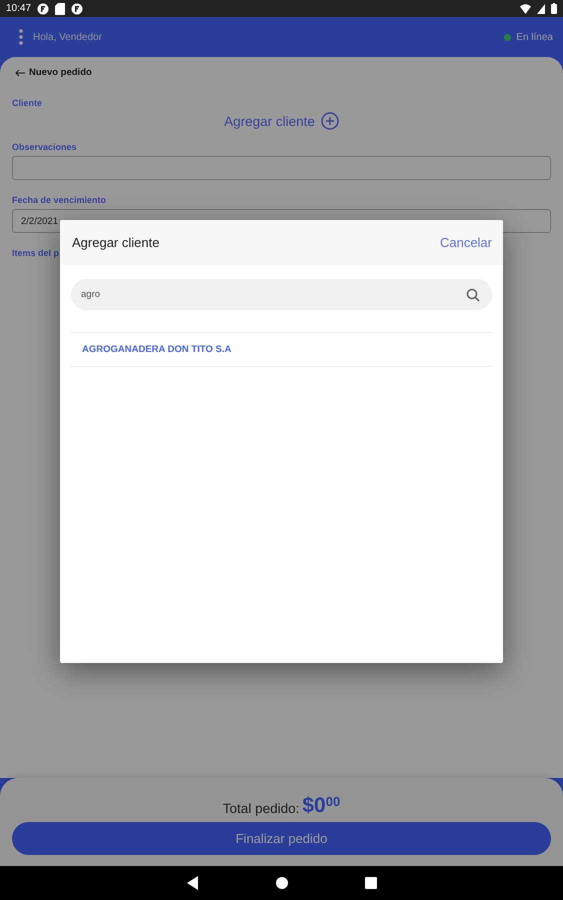 The image size is (563, 900). What do you see at coordinates (333, 801) in the screenshot?
I see `total-cents: 00` at bounding box center [333, 801].